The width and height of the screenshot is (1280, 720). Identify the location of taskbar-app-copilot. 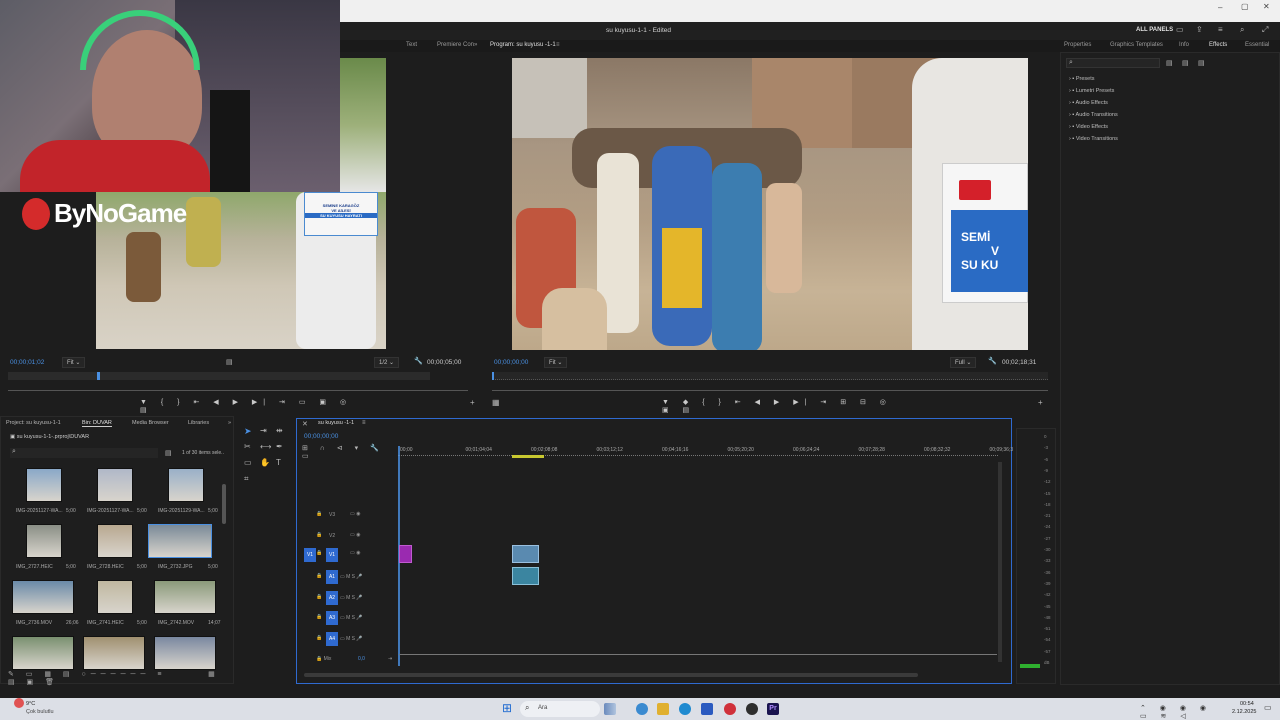
(642, 709).